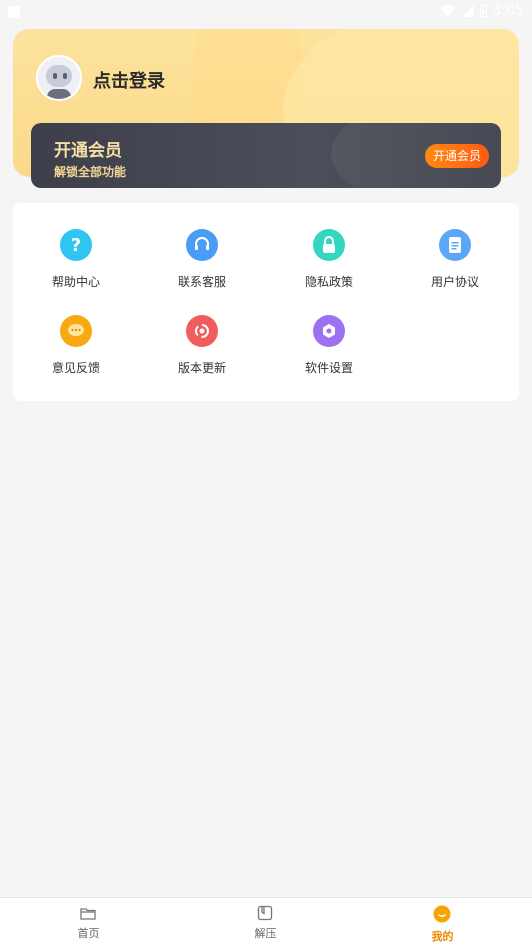 The width and height of the screenshot is (532, 946). What do you see at coordinates (129, 80) in the screenshot?
I see `login-link: 点击登录` at bounding box center [129, 80].